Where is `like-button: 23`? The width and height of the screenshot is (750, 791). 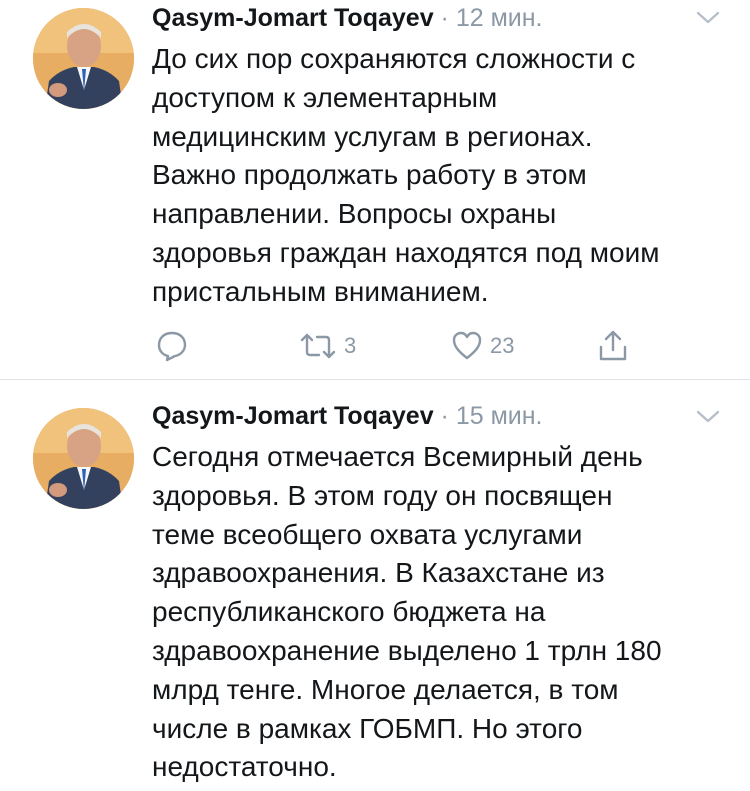 like-button: 23 is located at coordinates (482, 346).